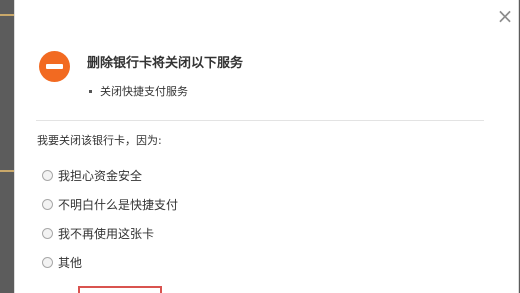 Image resolution: width=520 pixels, height=293 pixels. I want to click on reason-option-other: 其他, so click(110, 262).